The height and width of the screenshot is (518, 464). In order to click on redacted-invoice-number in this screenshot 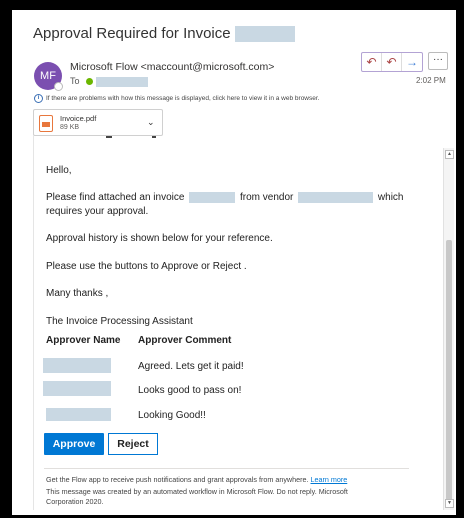, I will do `click(264, 34)`.